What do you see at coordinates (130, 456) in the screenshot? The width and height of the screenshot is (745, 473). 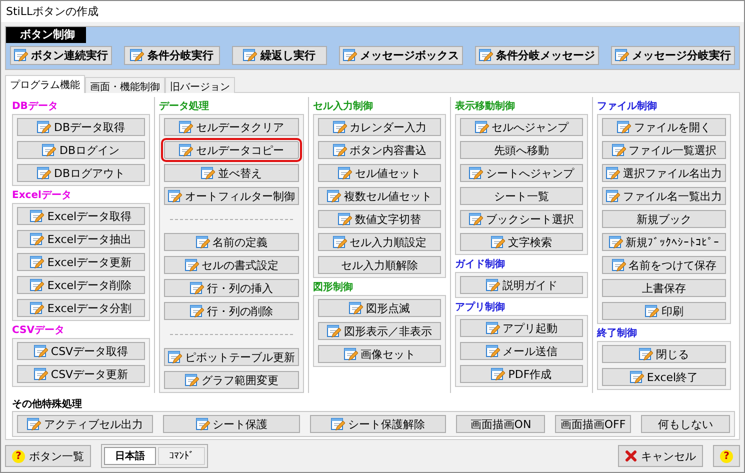 I see `language-option: 日本語` at bounding box center [130, 456].